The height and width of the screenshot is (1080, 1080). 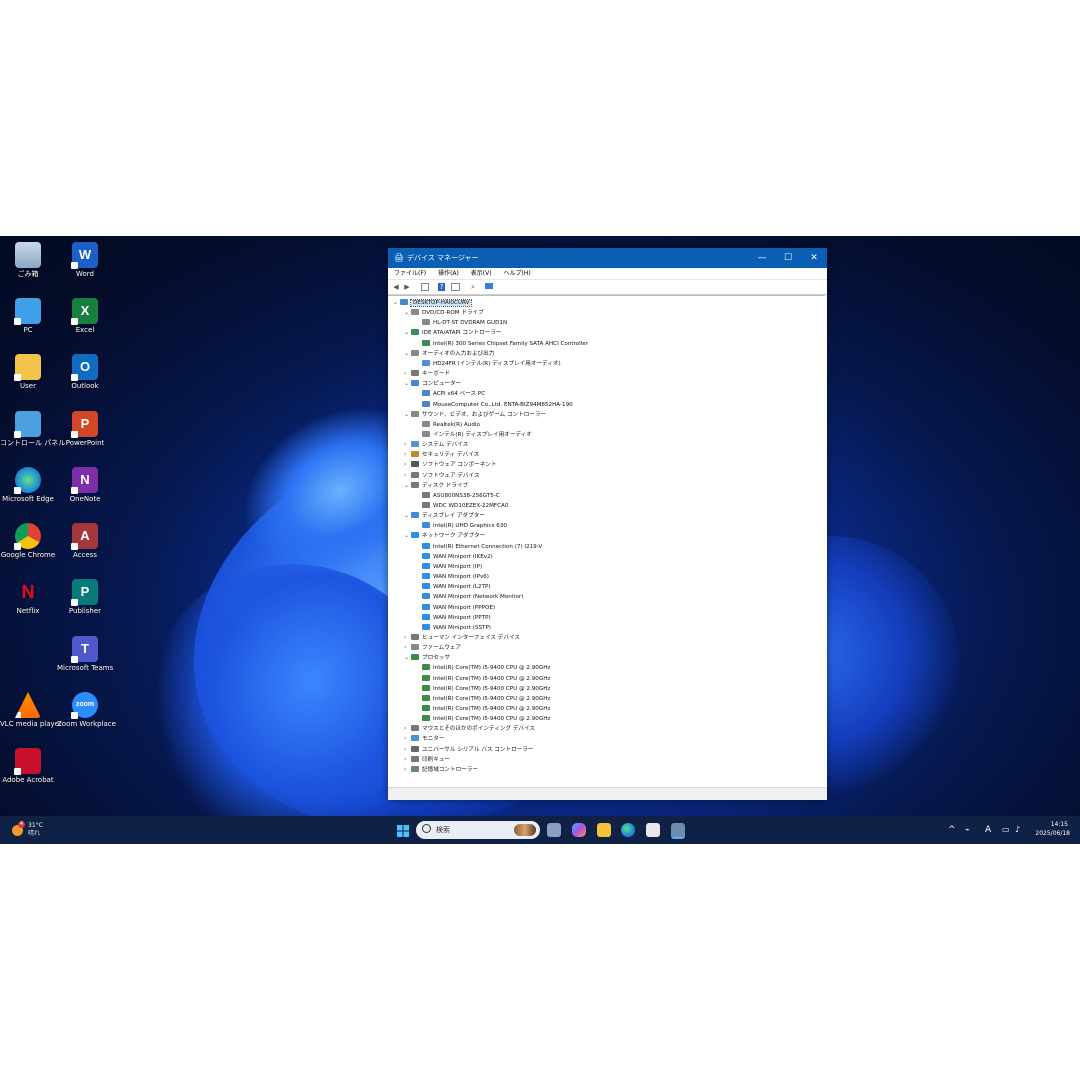 What do you see at coordinates (85, 260) in the screenshot?
I see `desktop-icon-word: W Word` at bounding box center [85, 260].